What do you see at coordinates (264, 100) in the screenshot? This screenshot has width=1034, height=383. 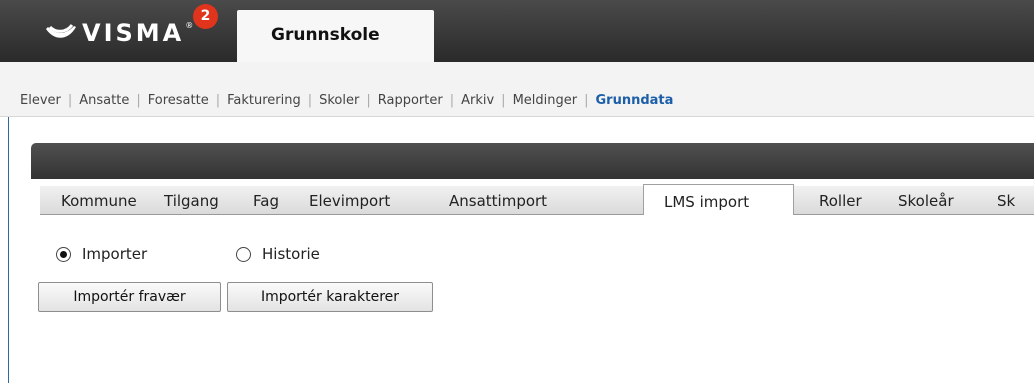 I see `main-nav-item-fakturering: Fakturering` at bounding box center [264, 100].